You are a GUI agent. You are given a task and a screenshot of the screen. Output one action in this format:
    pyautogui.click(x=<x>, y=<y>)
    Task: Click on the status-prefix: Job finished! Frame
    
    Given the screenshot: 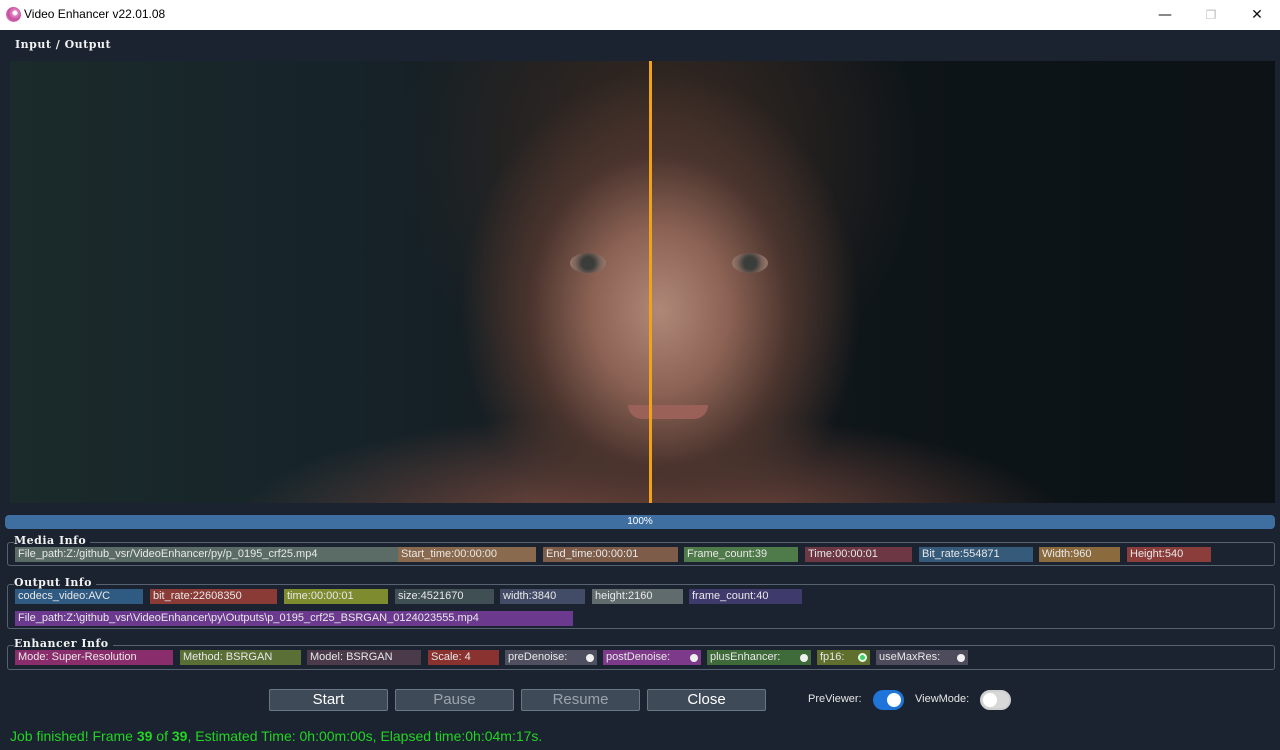 What is the action you would take?
    pyautogui.click(x=73, y=736)
    